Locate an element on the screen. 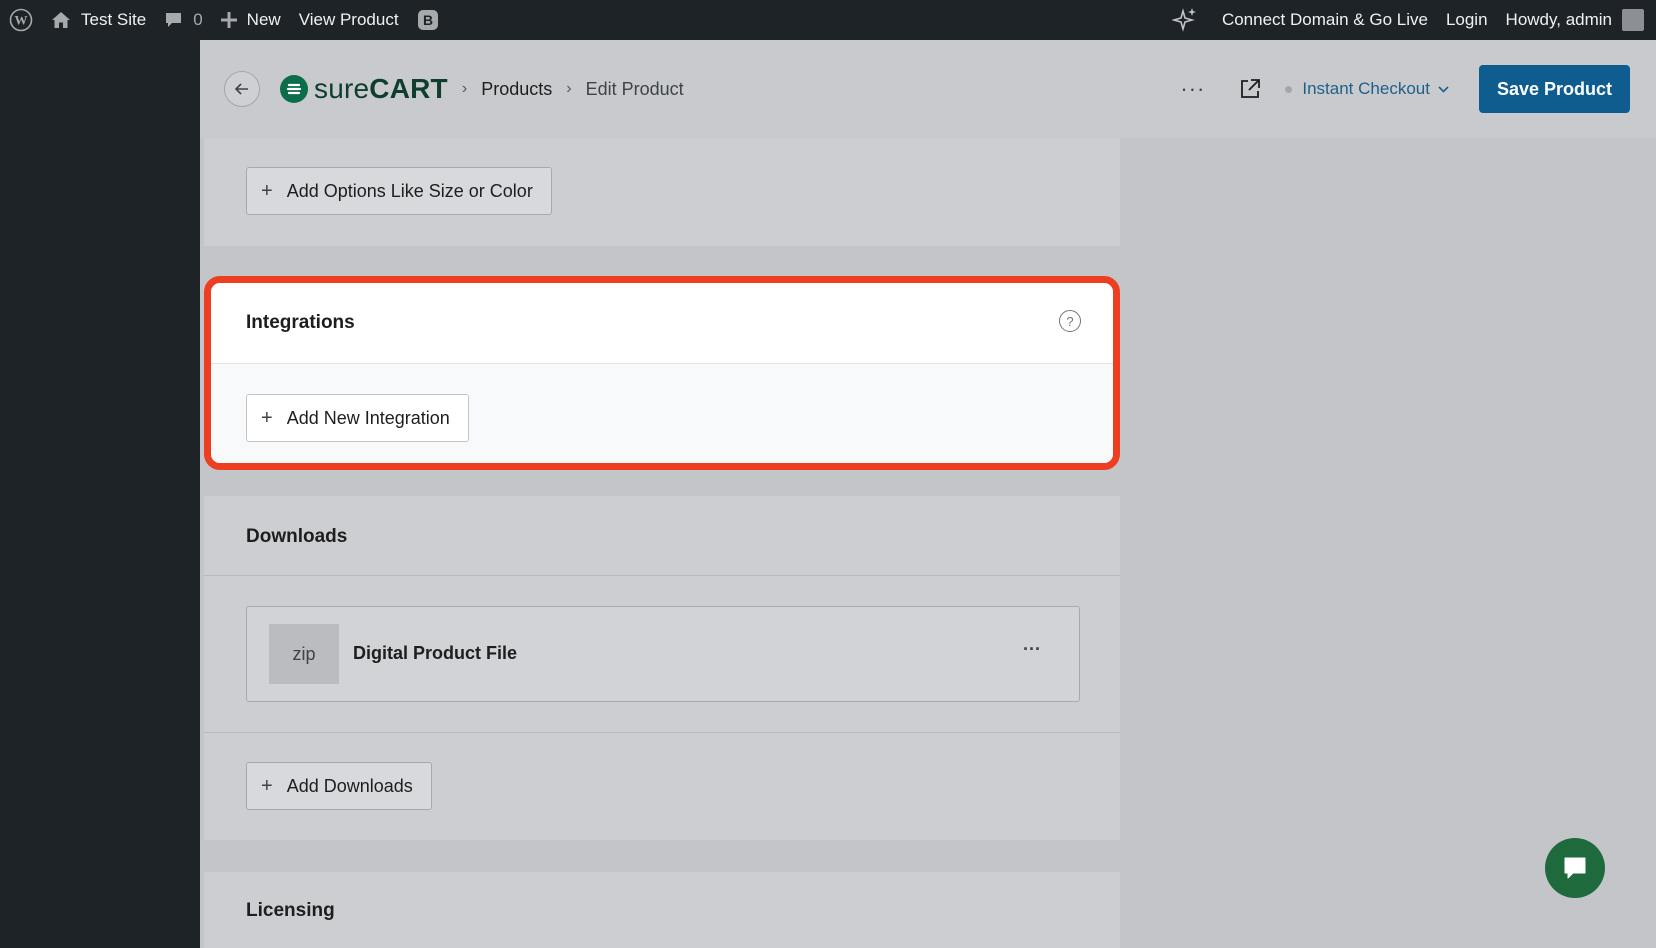 The image size is (1656, 948). view-product-label: View Product is located at coordinates (348, 19).